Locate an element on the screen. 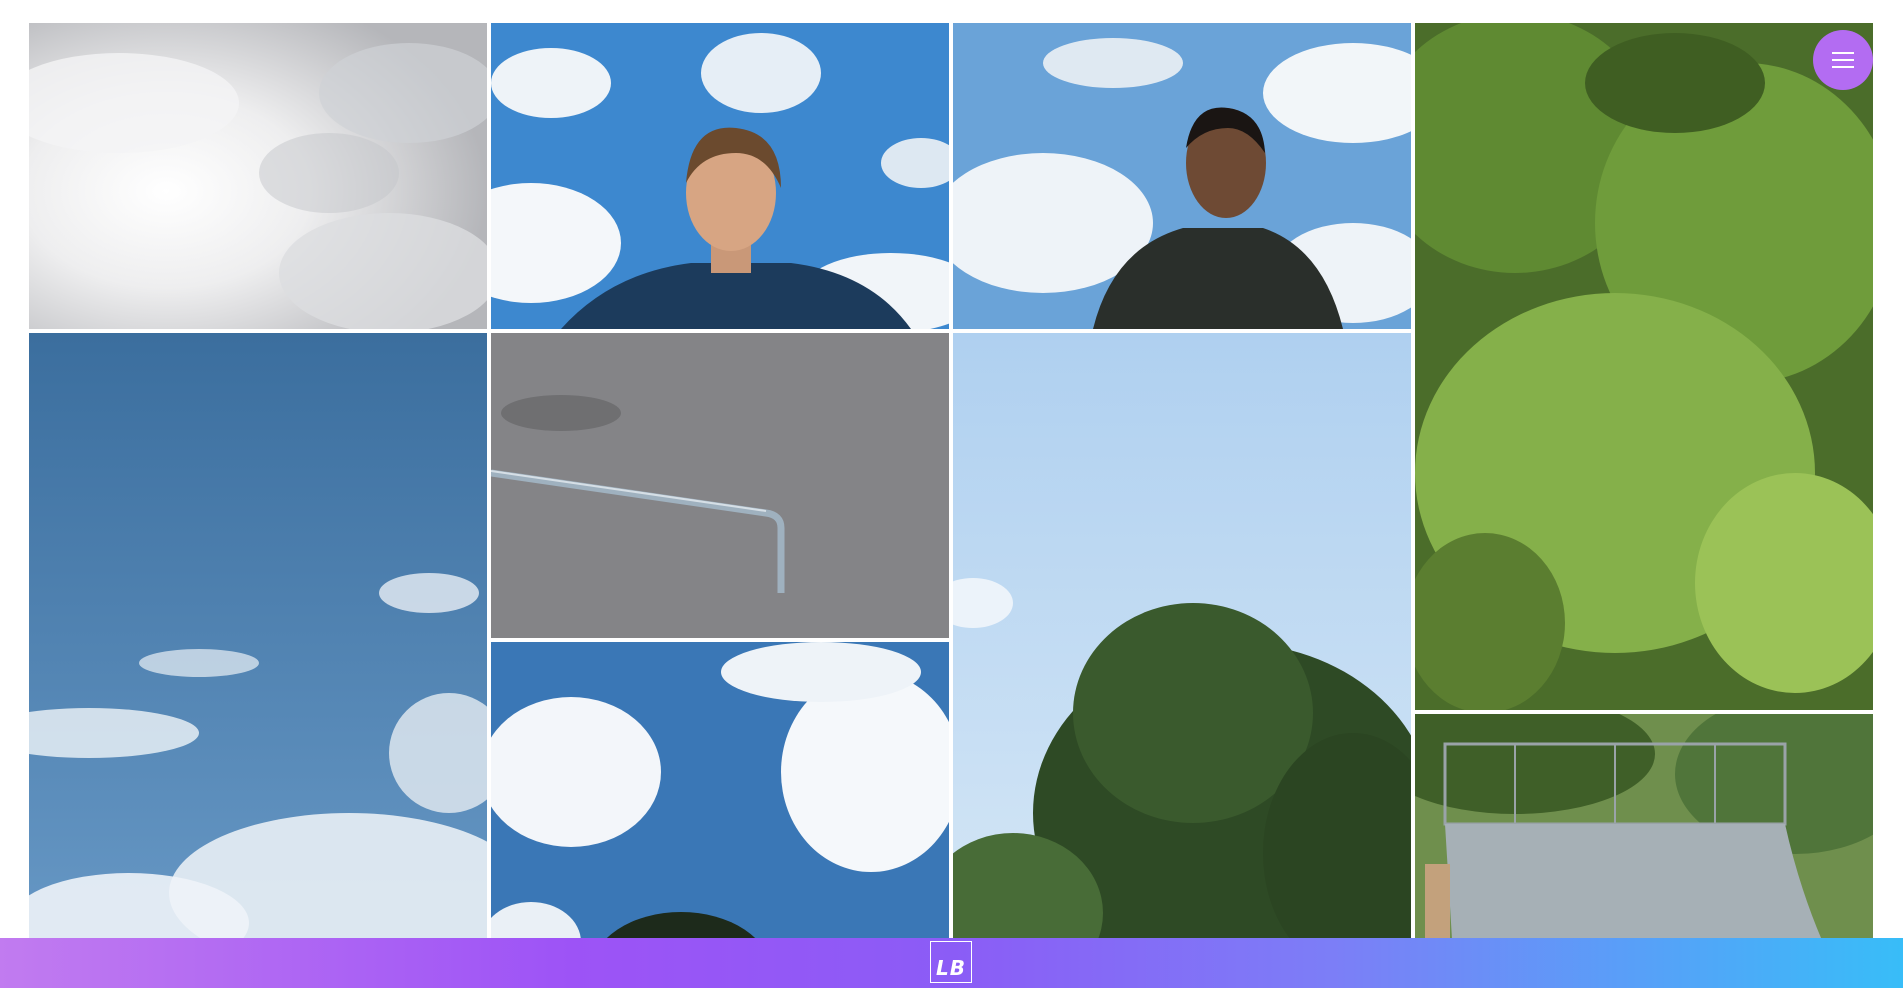 The width and height of the screenshot is (1903, 988). logo: LB is located at coordinates (951, 962).